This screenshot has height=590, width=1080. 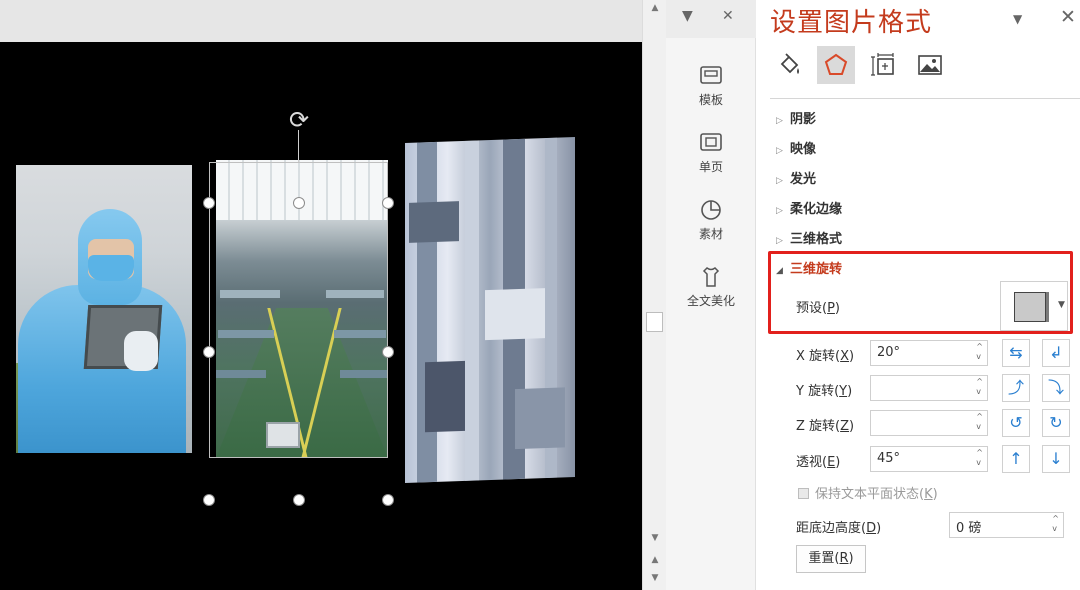 I want to click on resize-handle-bottom-right, so click(x=388, y=500).